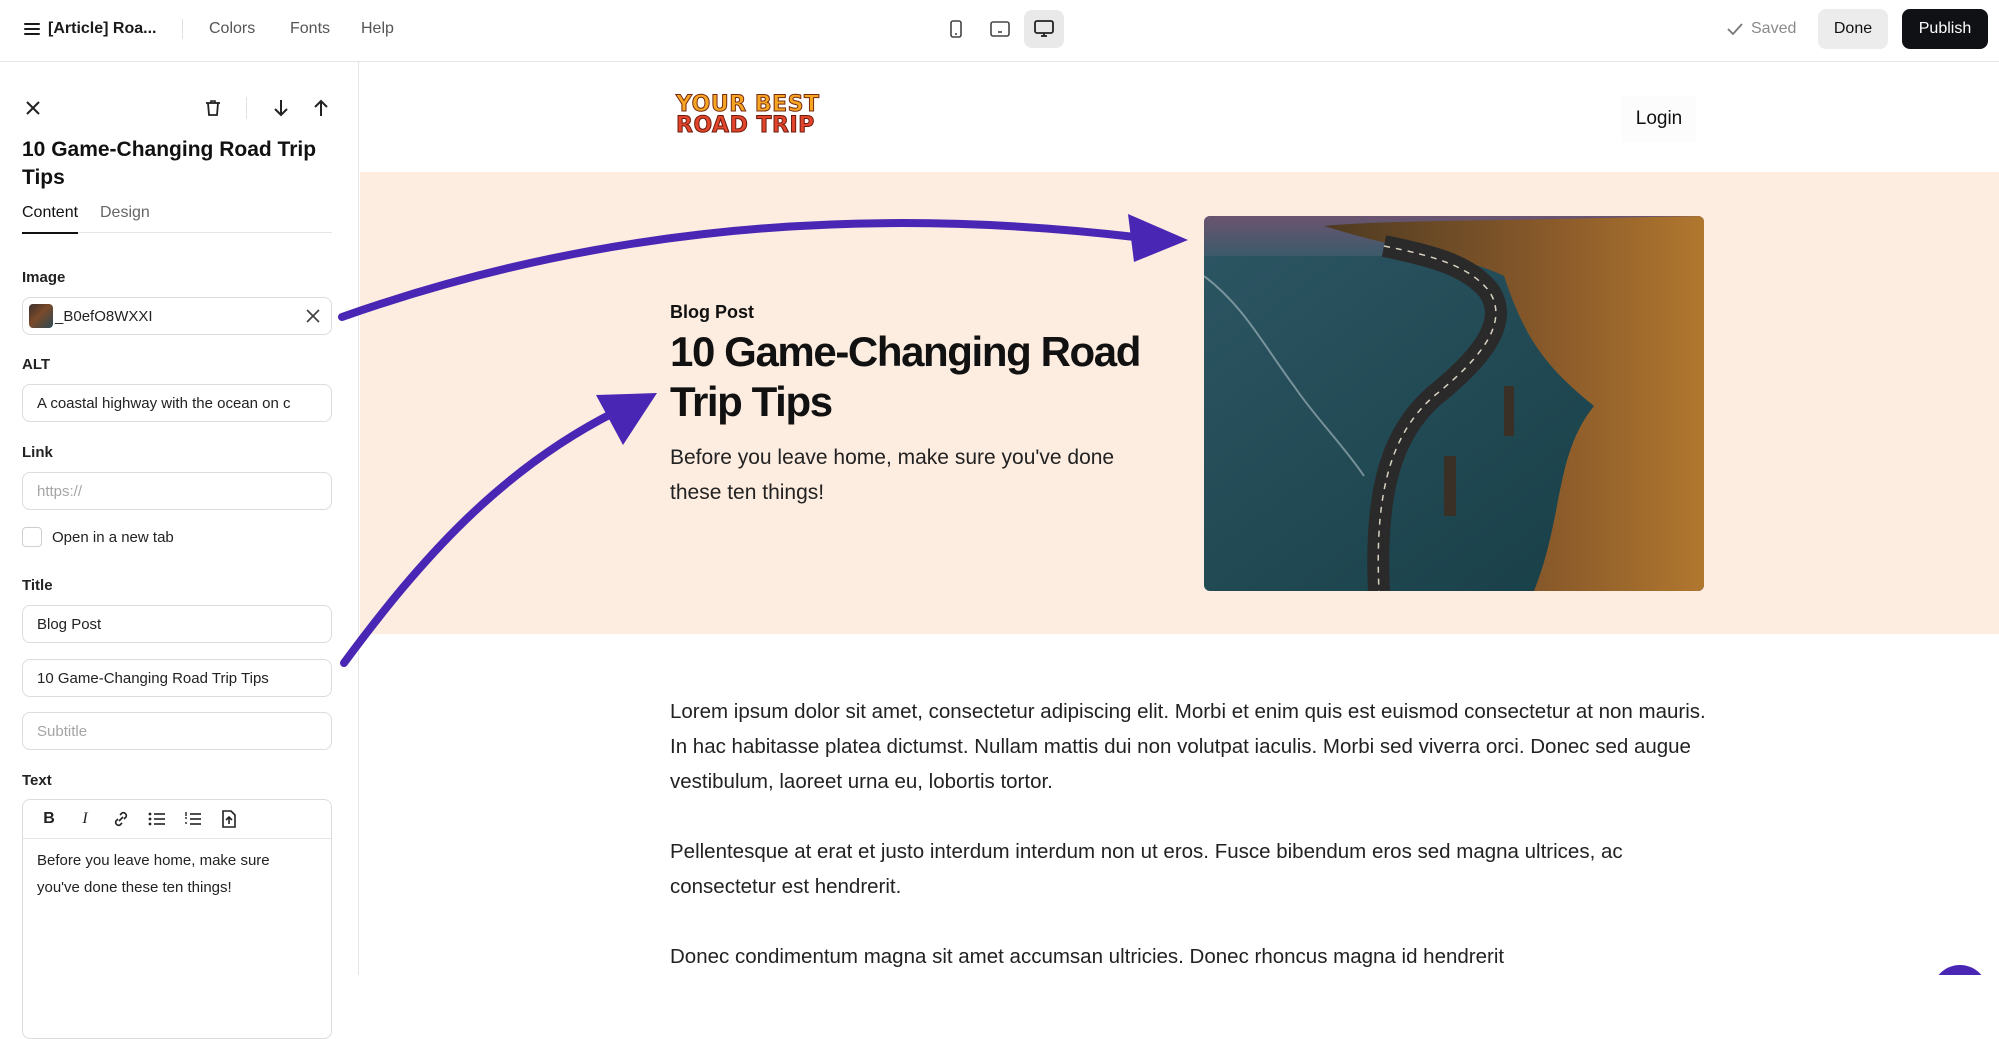  What do you see at coordinates (310, 29) in the screenshot?
I see `menu-fonts: Fonts` at bounding box center [310, 29].